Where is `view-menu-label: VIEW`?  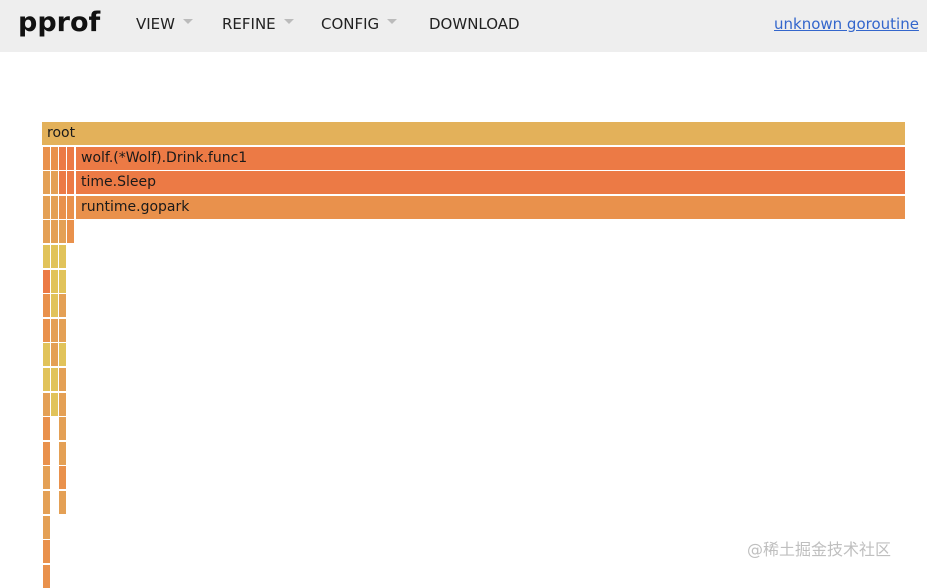 view-menu-label: VIEW is located at coordinates (155, 24).